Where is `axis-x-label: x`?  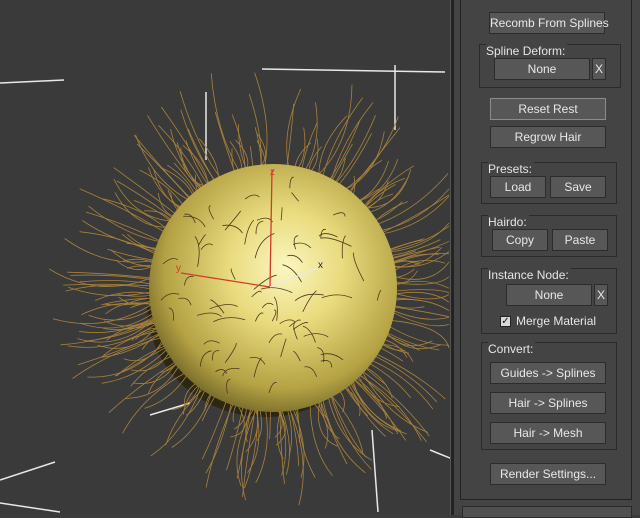
axis-x-label: x is located at coordinates (320, 265).